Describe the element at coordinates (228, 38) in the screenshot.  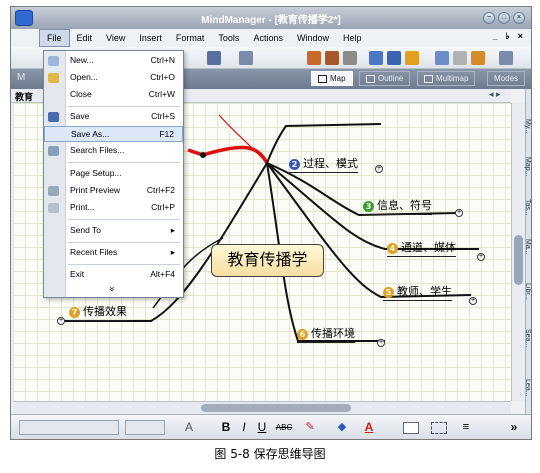
I see `menu-tools: Tools` at that location.